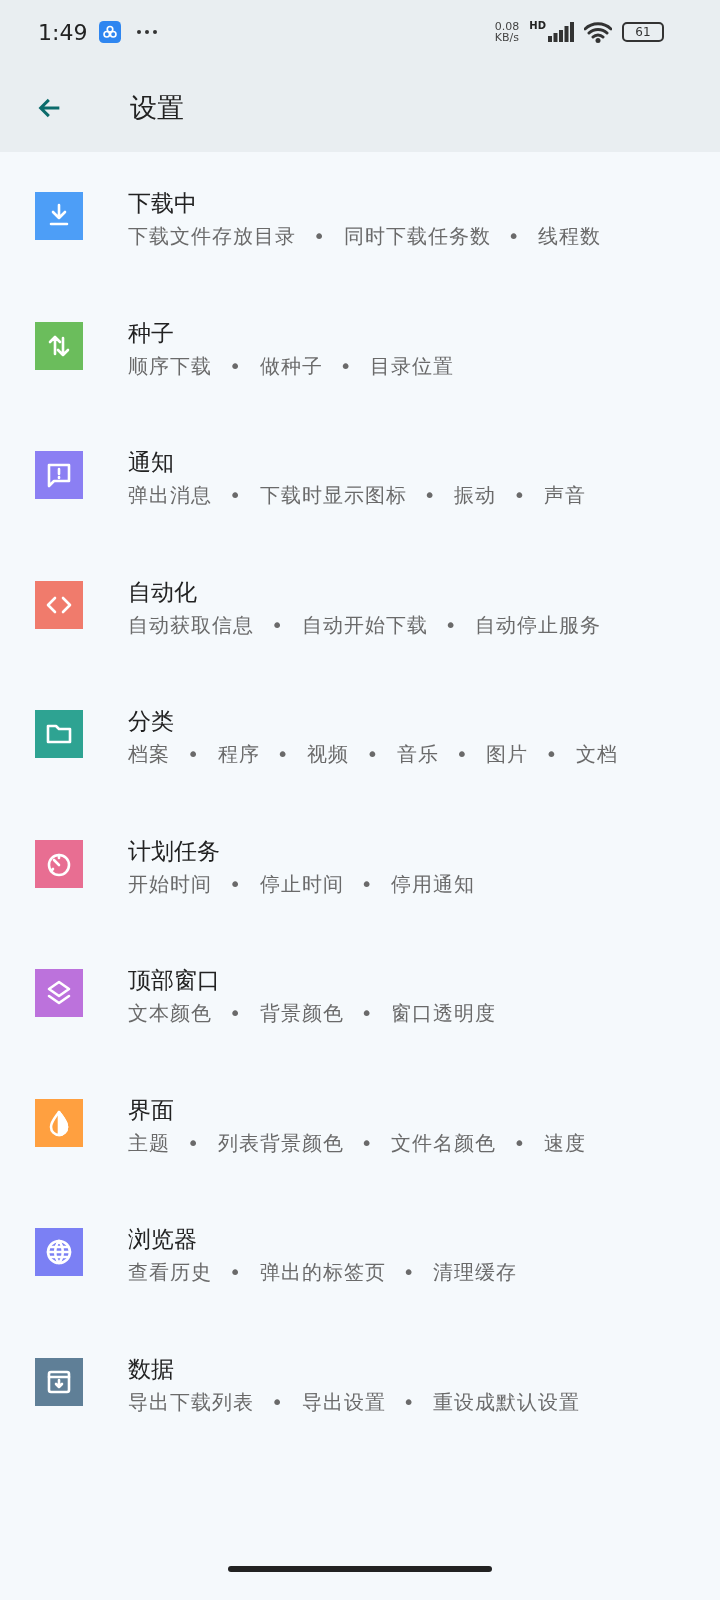  I want to click on network-speed-unit: KB/s, so click(507, 37).